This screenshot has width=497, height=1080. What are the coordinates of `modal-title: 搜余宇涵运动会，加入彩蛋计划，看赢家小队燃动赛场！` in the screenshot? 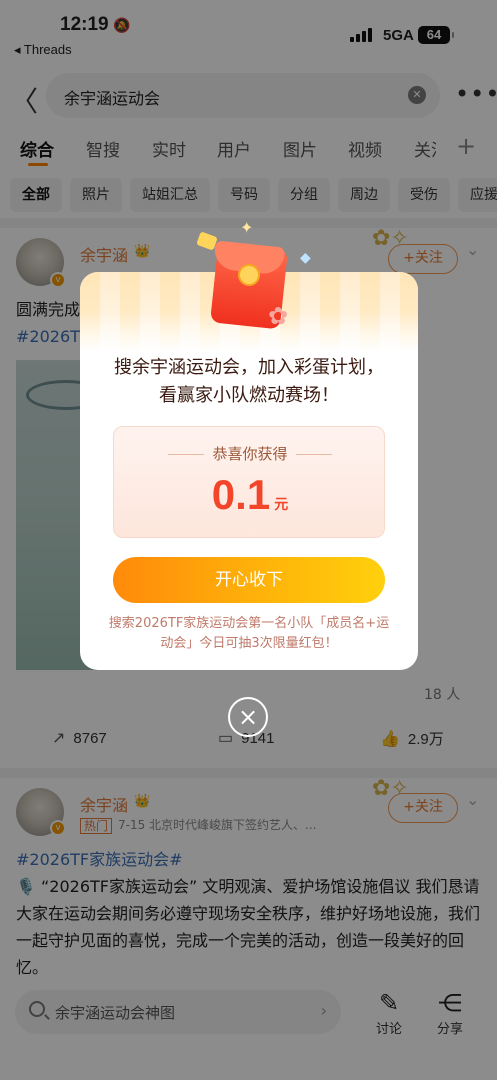 It's located at (249, 381).